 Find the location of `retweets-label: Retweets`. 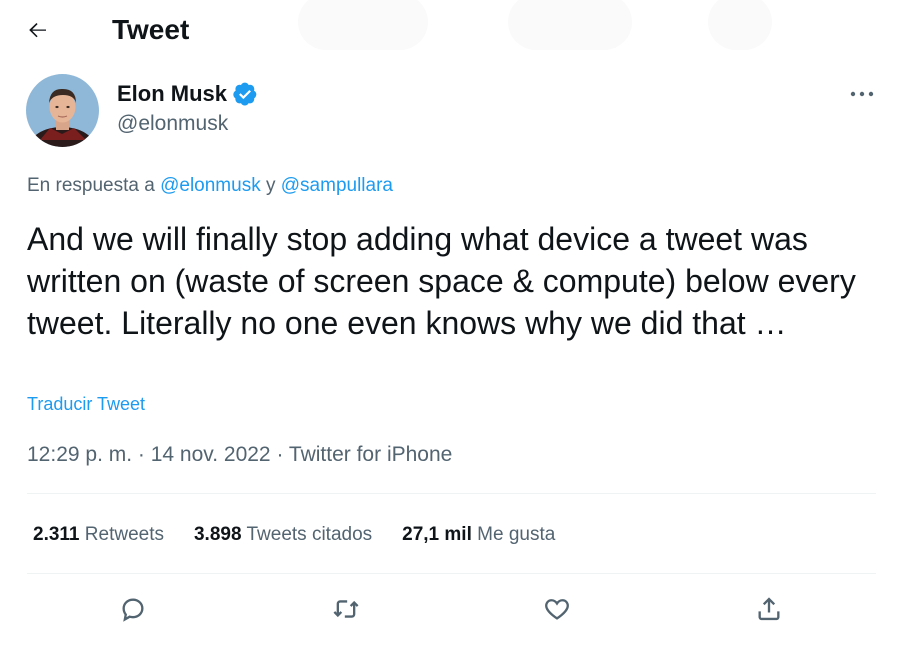

retweets-label: Retweets is located at coordinates (124, 534).